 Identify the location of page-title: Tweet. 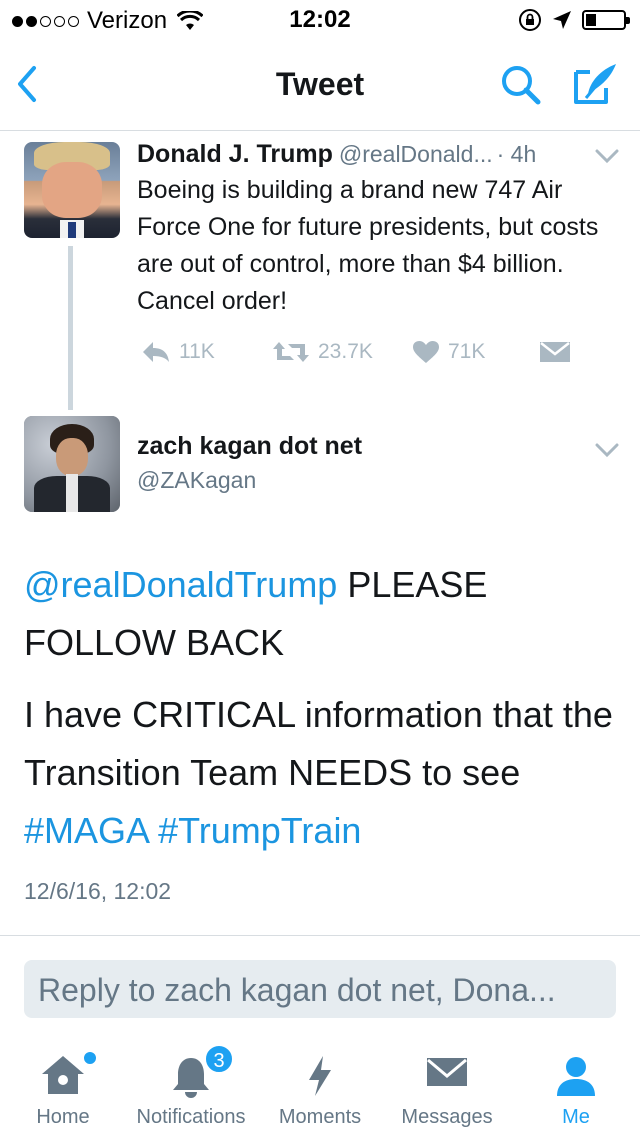
(320, 84).